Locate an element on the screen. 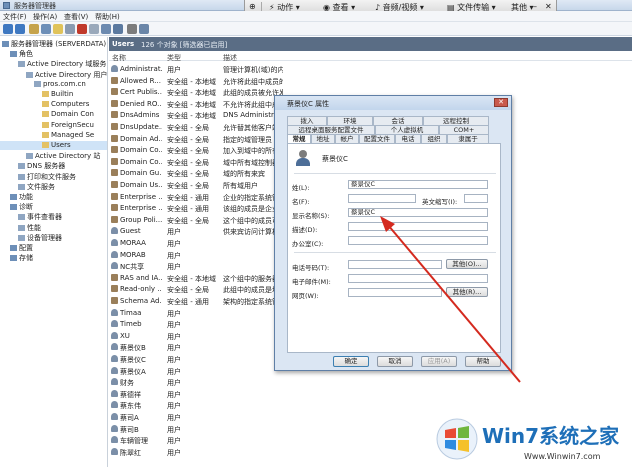  annotation-arrow is located at coordinates (450, 299).